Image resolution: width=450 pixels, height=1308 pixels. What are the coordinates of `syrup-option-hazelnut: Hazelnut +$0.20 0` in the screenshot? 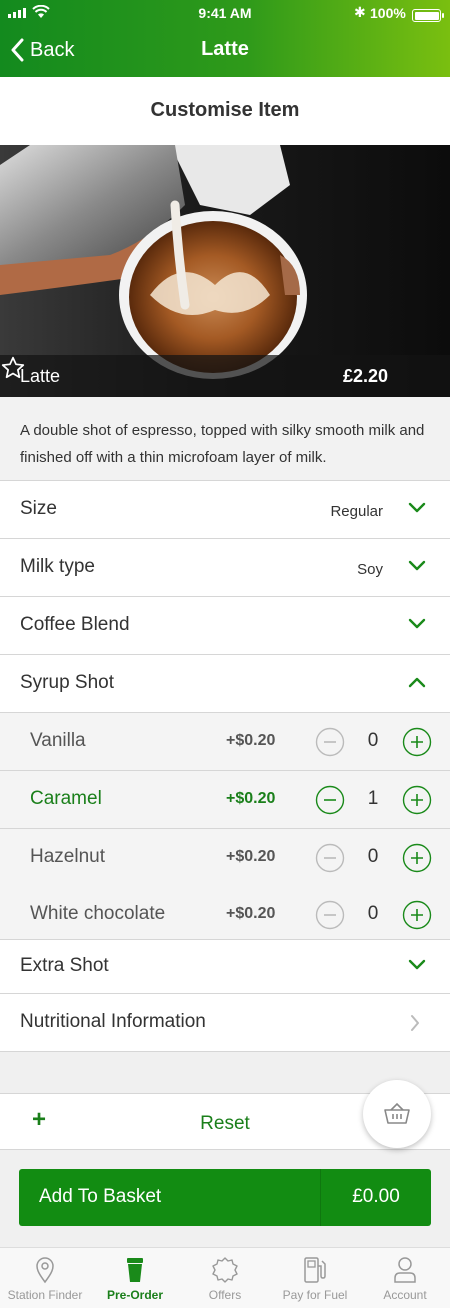 It's located at (225, 858).